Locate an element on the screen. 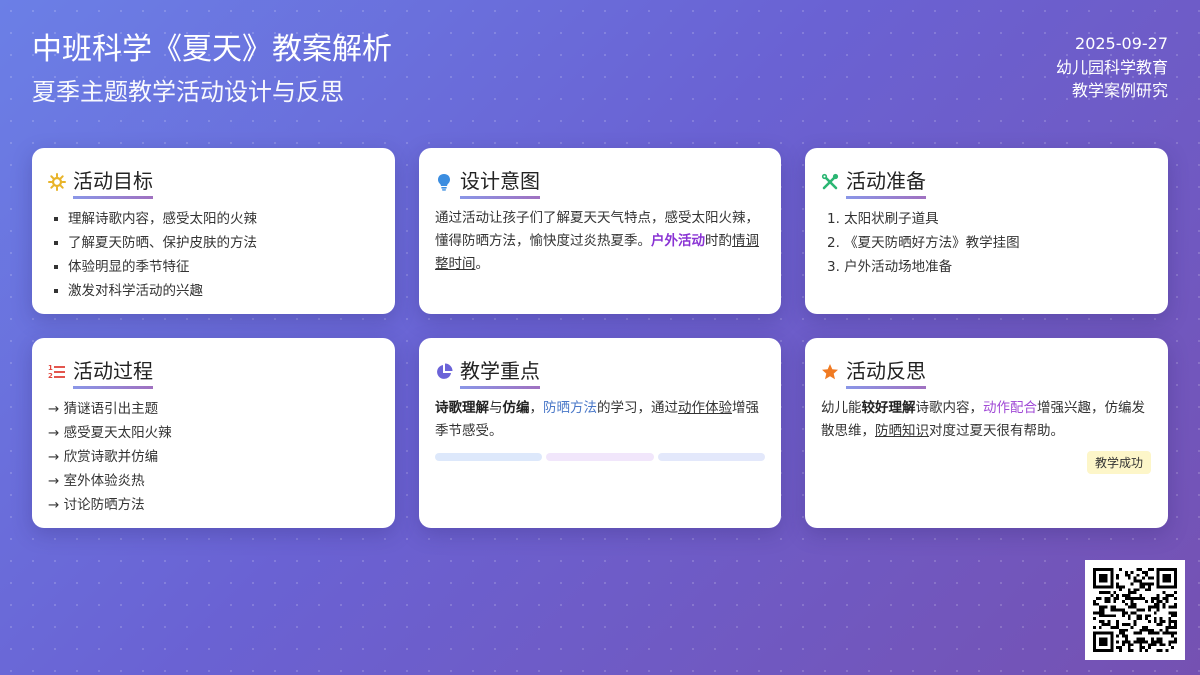 The height and width of the screenshot is (675, 1200). card-title: 活动反思 is located at coordinates (886, 372).